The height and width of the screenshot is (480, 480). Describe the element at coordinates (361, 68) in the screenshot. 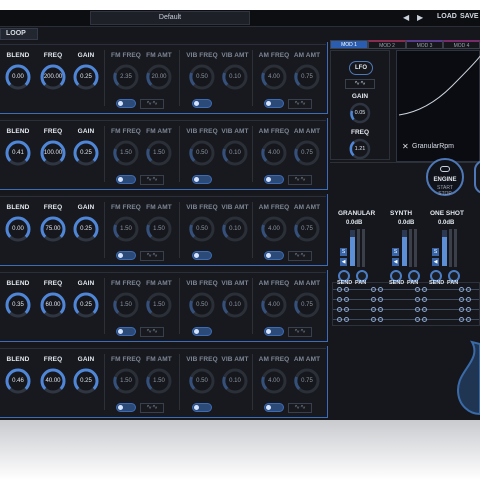

I see `lfo-button: LFO` at that location.